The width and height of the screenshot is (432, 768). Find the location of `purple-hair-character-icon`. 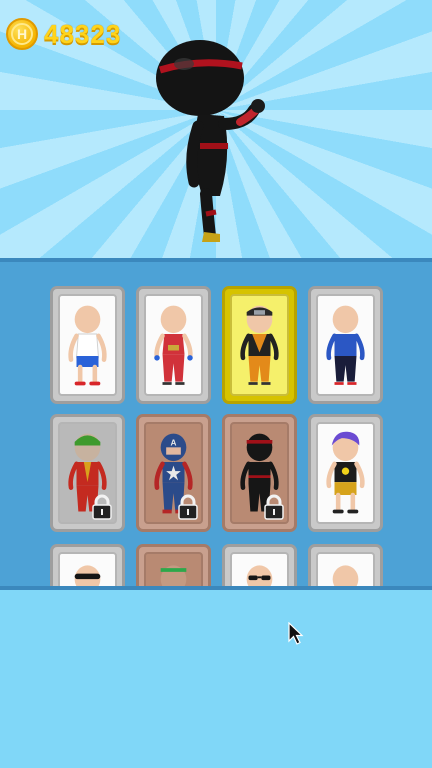

purple-hair-character-icon is located at coordinates (345, 472).